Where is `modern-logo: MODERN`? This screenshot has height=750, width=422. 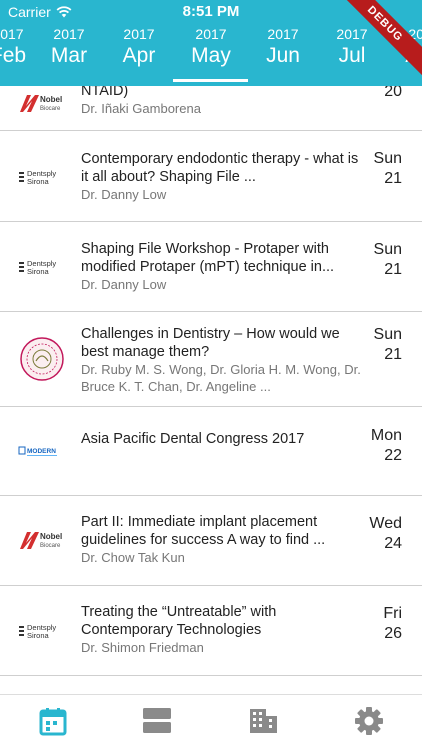
modern-logo: MODERN is located at coordinates (42, 451).